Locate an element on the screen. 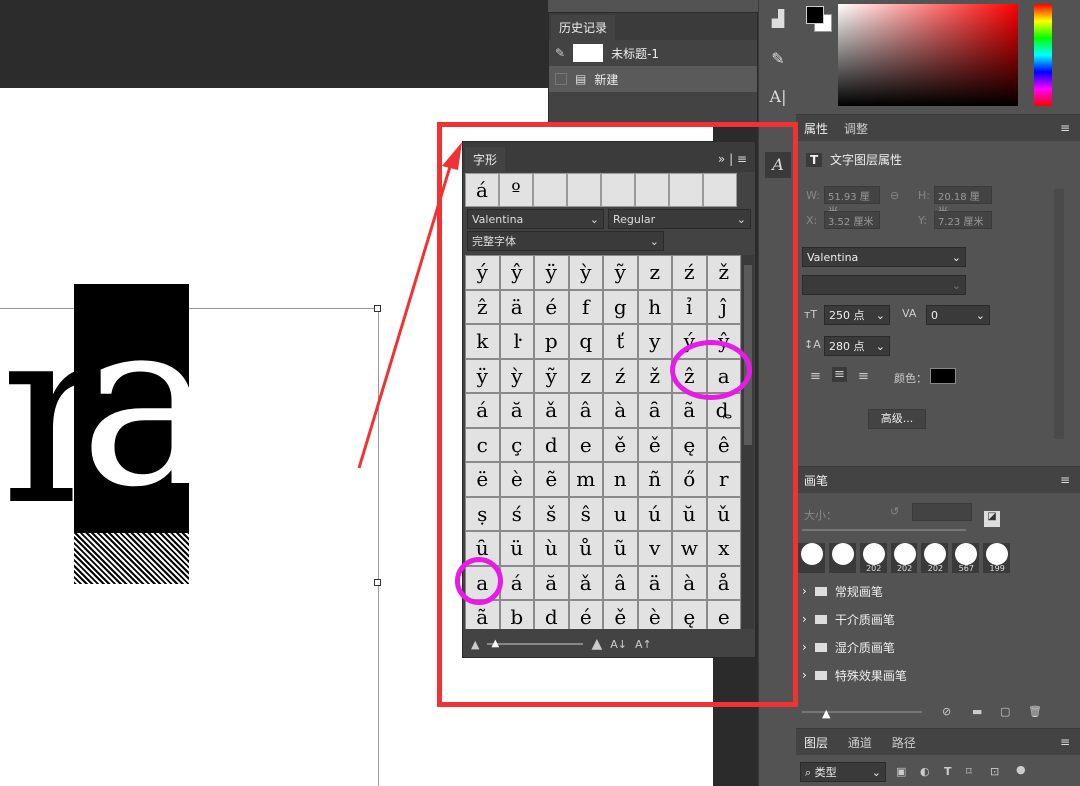 This screenshot has height=786, width=1080. font-size-icon: ᴛT is located at coordinates (811, 314).